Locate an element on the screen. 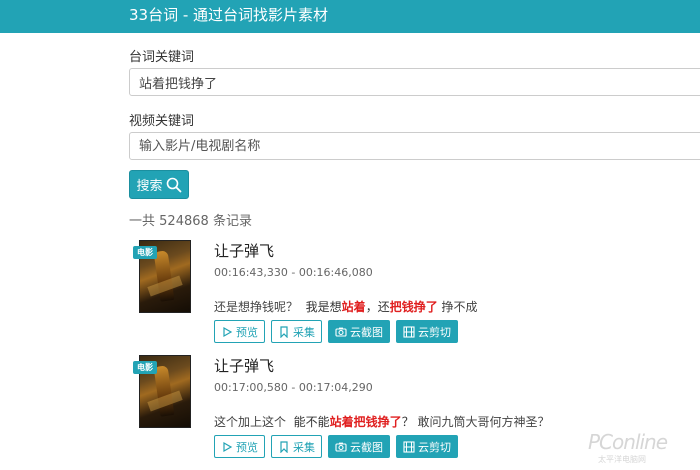 This screenshot has height=470, width=700. dialogue-line: 这个加上这个 能不能站着把钱挣了？ 敢问九筒大哥何方神圣？ is located at coordinates (382, 422).